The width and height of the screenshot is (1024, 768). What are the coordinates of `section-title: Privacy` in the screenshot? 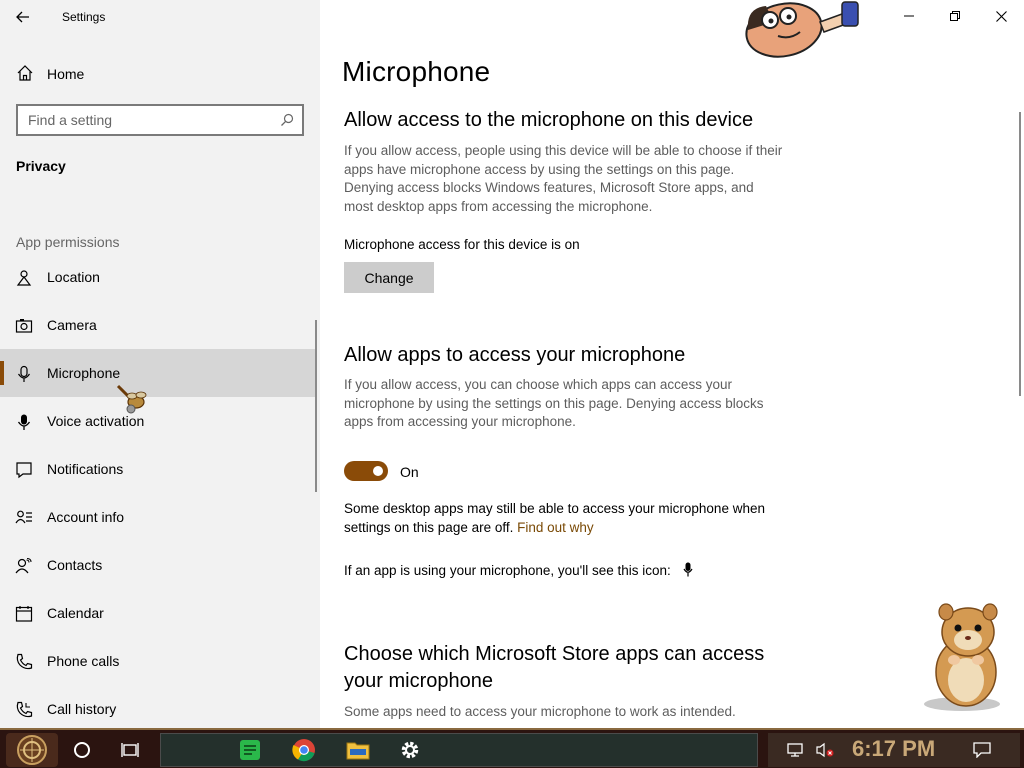 It's located at (41, 166).